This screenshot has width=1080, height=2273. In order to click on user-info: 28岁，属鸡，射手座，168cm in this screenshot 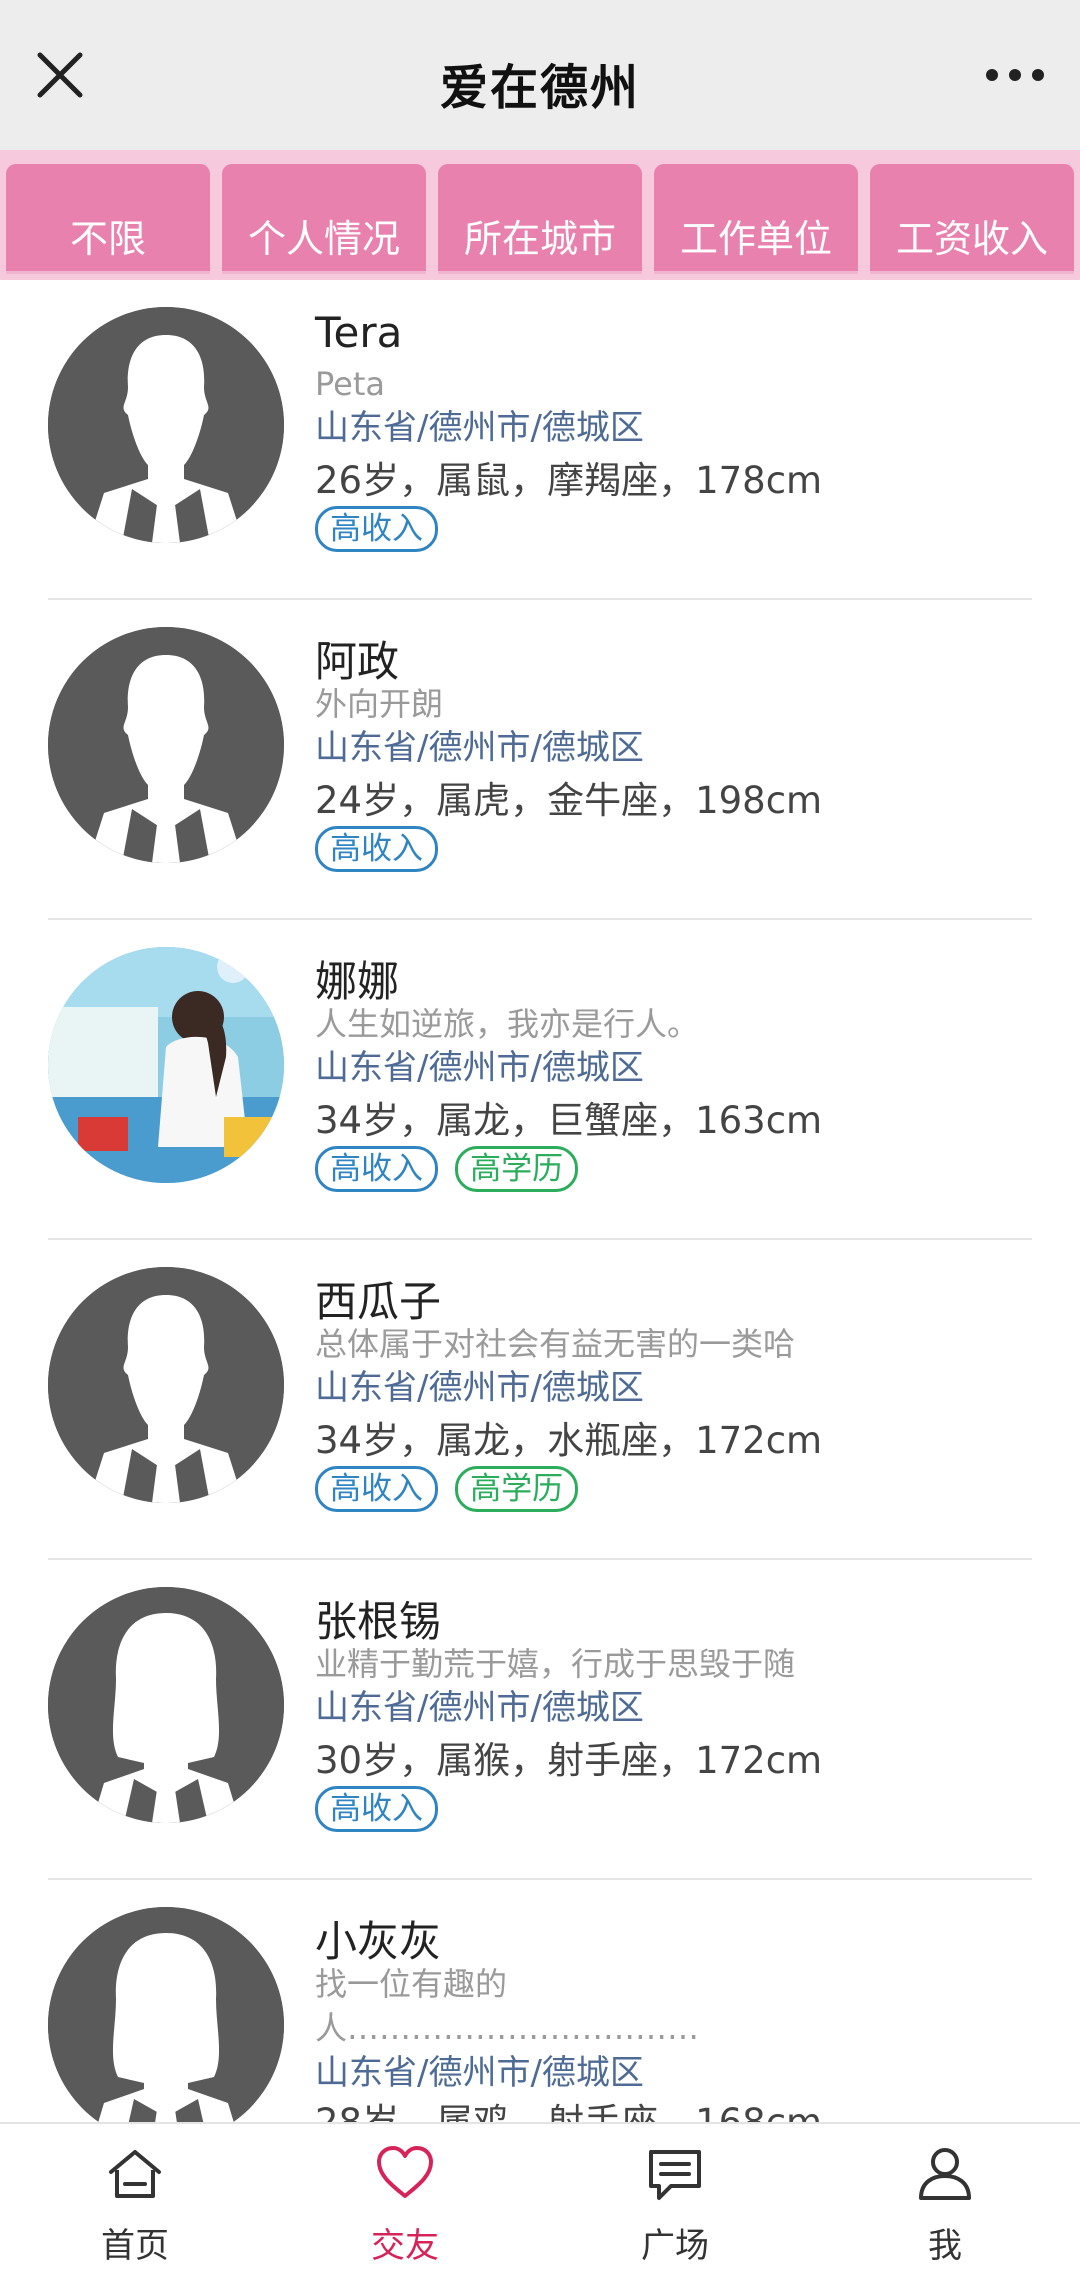, I will do `click(568, 2107)`.